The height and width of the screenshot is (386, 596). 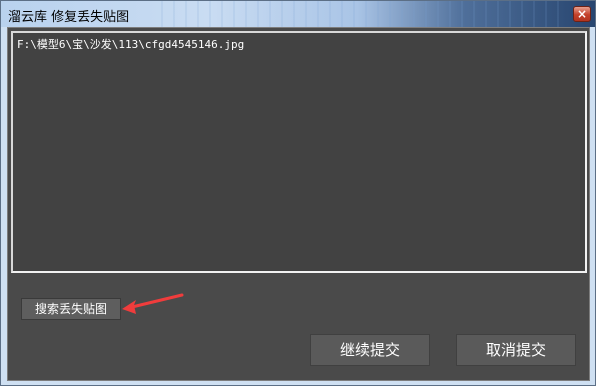 I want to click on title-bar: 溜云库 修复丢失贴图 ×, so click(x=298, y=14).